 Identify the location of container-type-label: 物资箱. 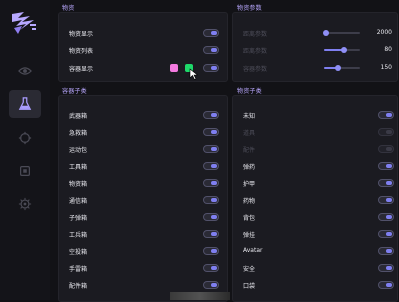
(78, 184).